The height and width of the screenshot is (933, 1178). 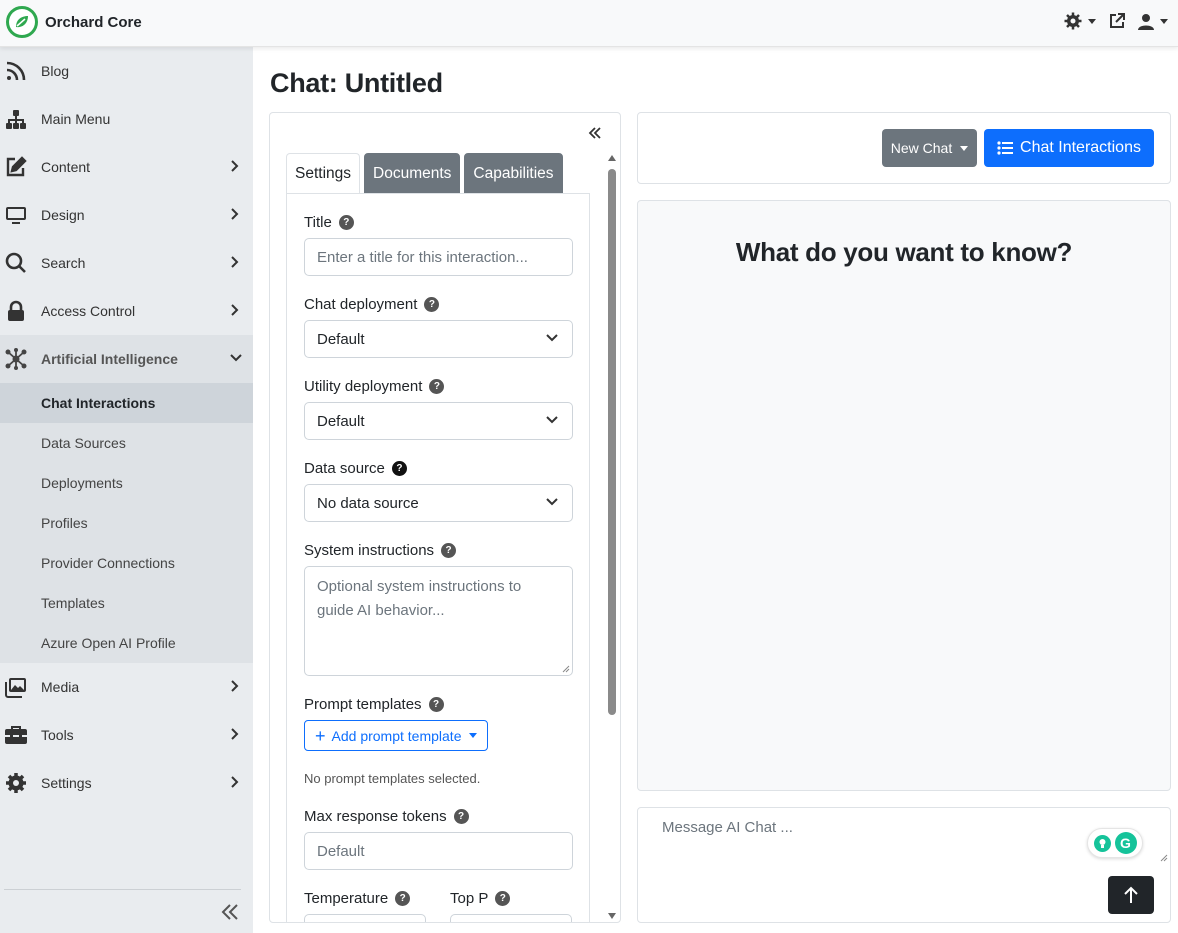 I want to click on top-p-label-text: Top P, so click(x=469, y=898).